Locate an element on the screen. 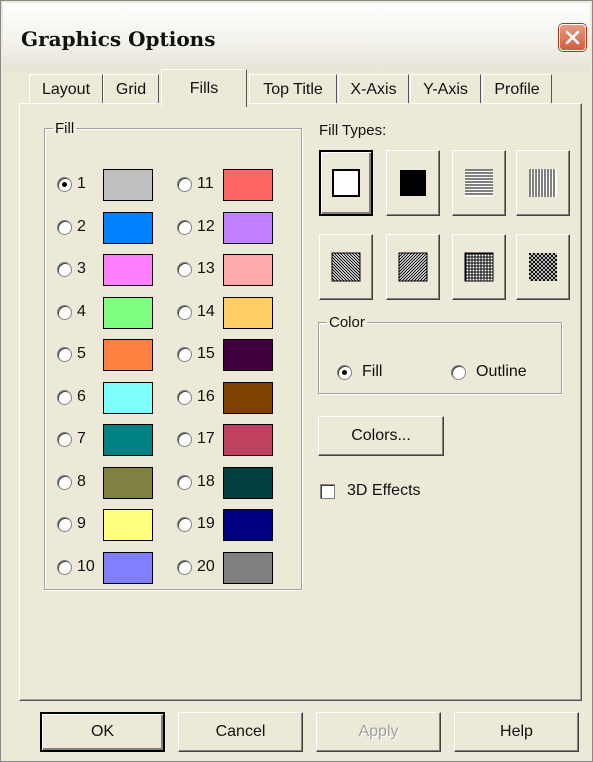  fill-radio-label: 14 is located at coordinates (206, 311).